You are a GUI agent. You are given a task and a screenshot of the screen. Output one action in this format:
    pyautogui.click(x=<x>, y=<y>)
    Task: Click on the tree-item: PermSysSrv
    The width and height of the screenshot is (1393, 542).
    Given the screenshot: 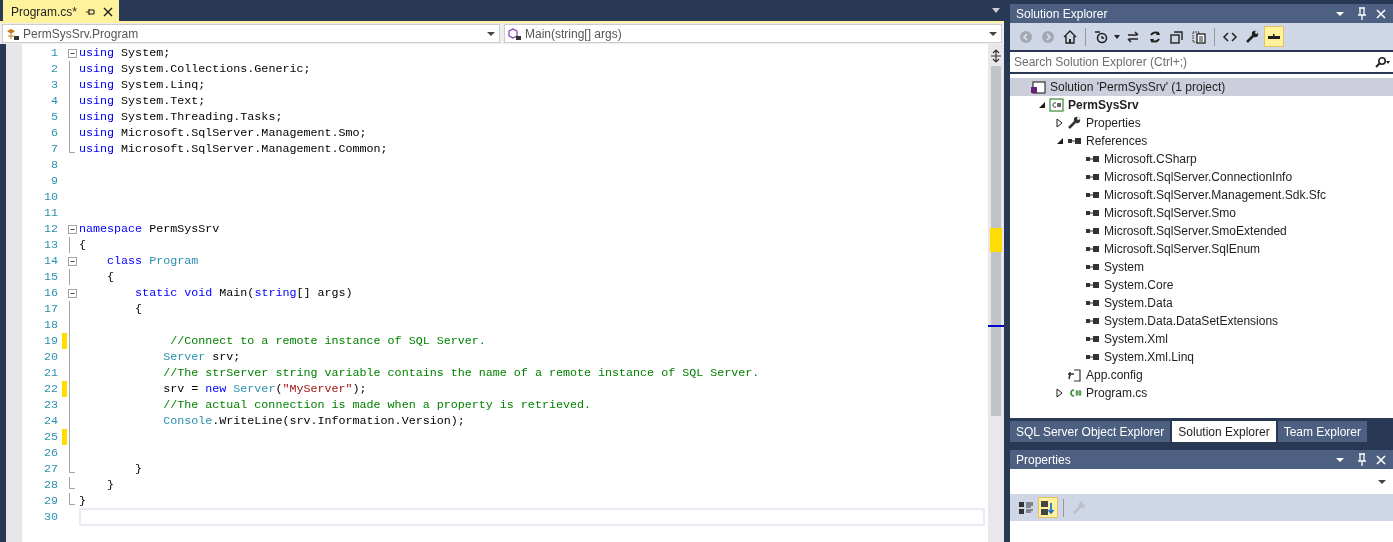 What is the action you would take?
    pyautogui.click(x=1201, y=105)
    